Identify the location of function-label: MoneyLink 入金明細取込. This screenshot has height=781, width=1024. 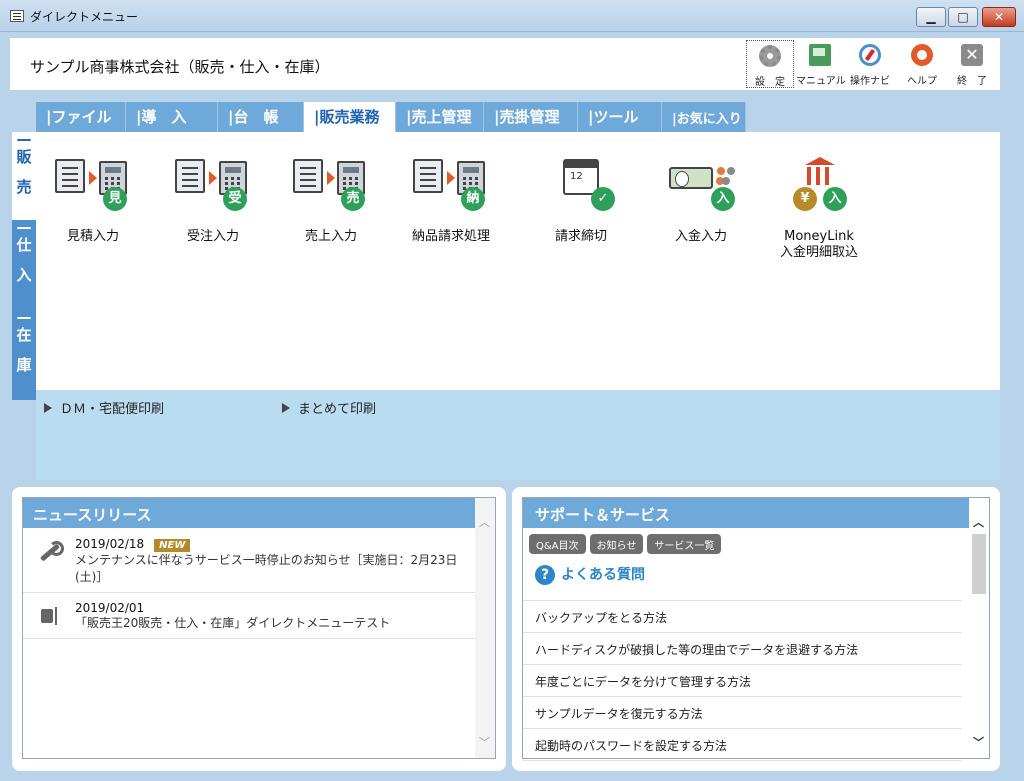
(819, 245).